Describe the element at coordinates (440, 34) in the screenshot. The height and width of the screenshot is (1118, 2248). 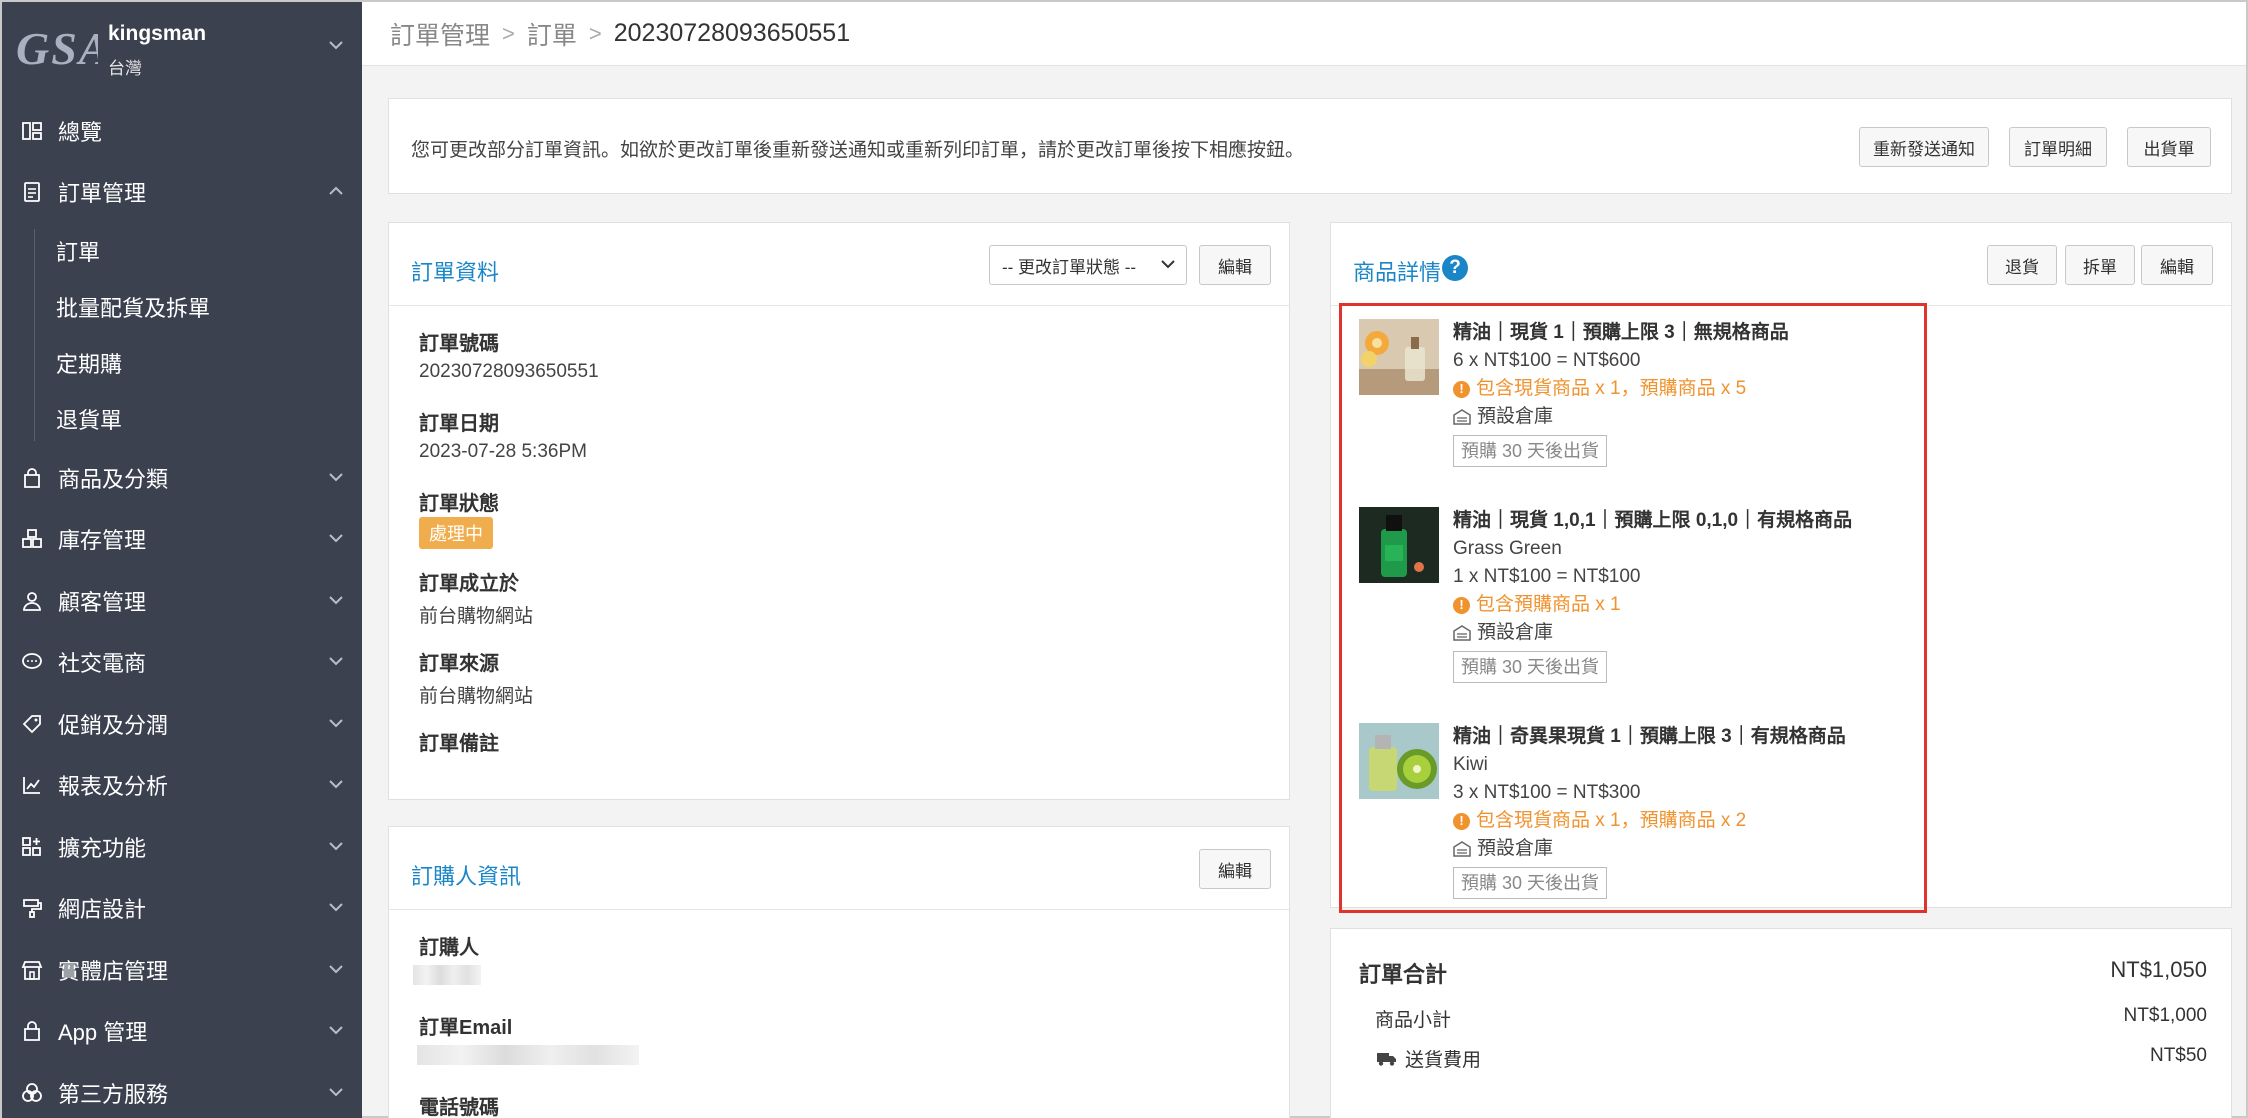
I see `breadcrumb-order-management: 訂單管理` at that location.